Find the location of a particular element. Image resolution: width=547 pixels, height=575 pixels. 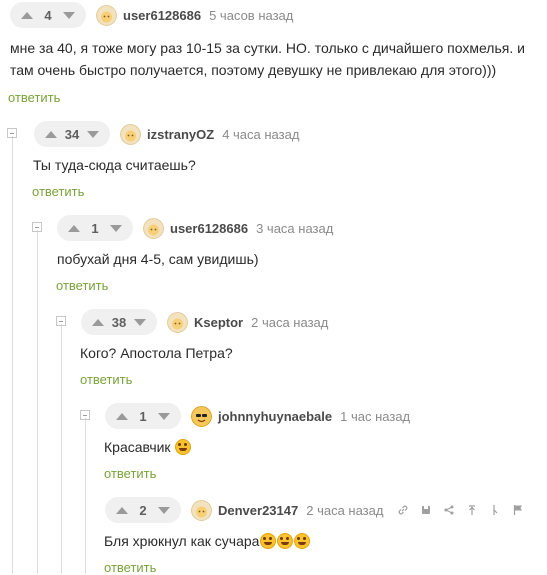

link-icon is located at coordinates (403, 510).